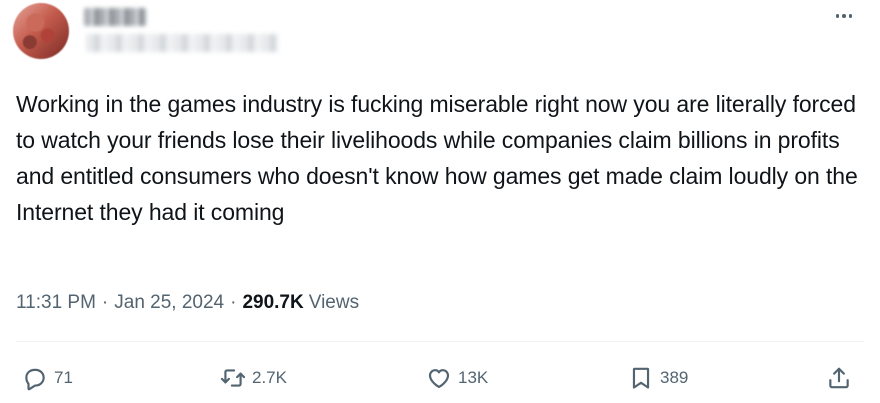 The image size is (880, 403). I want to click on share-upload-icon, so click(839, 378).